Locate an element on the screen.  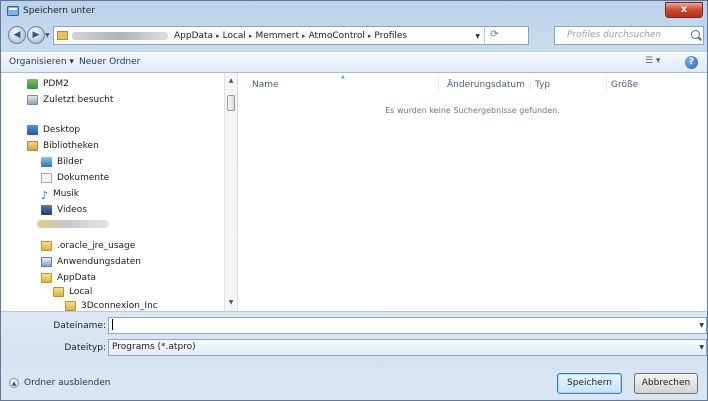
dialog-title: Speichern unter is located at coordinates (59, 11).